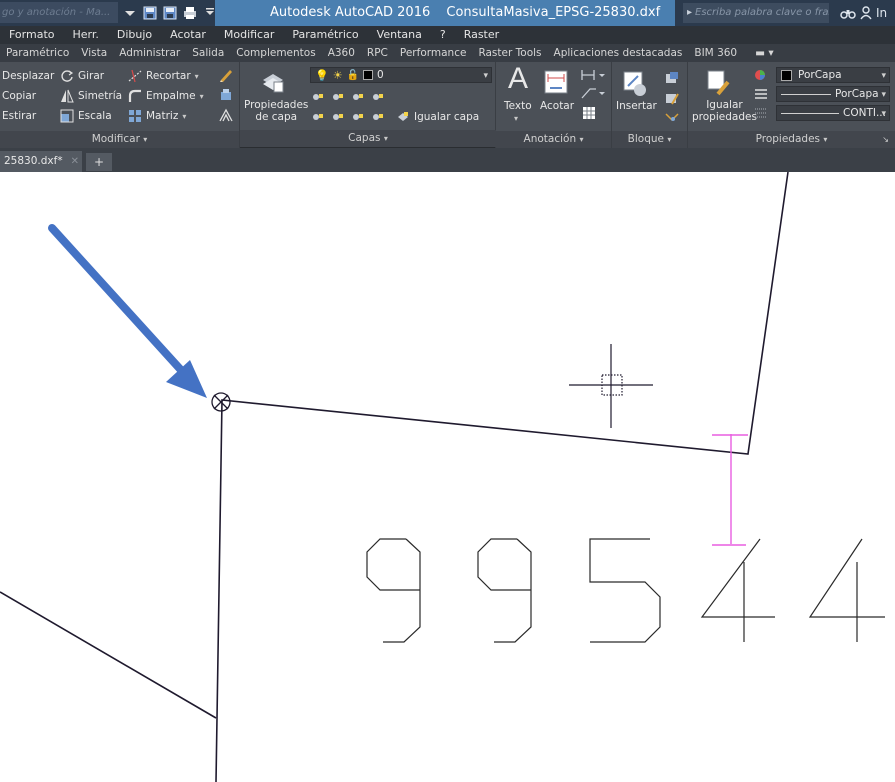  I want to click on explode-icon, so click(226, 95).